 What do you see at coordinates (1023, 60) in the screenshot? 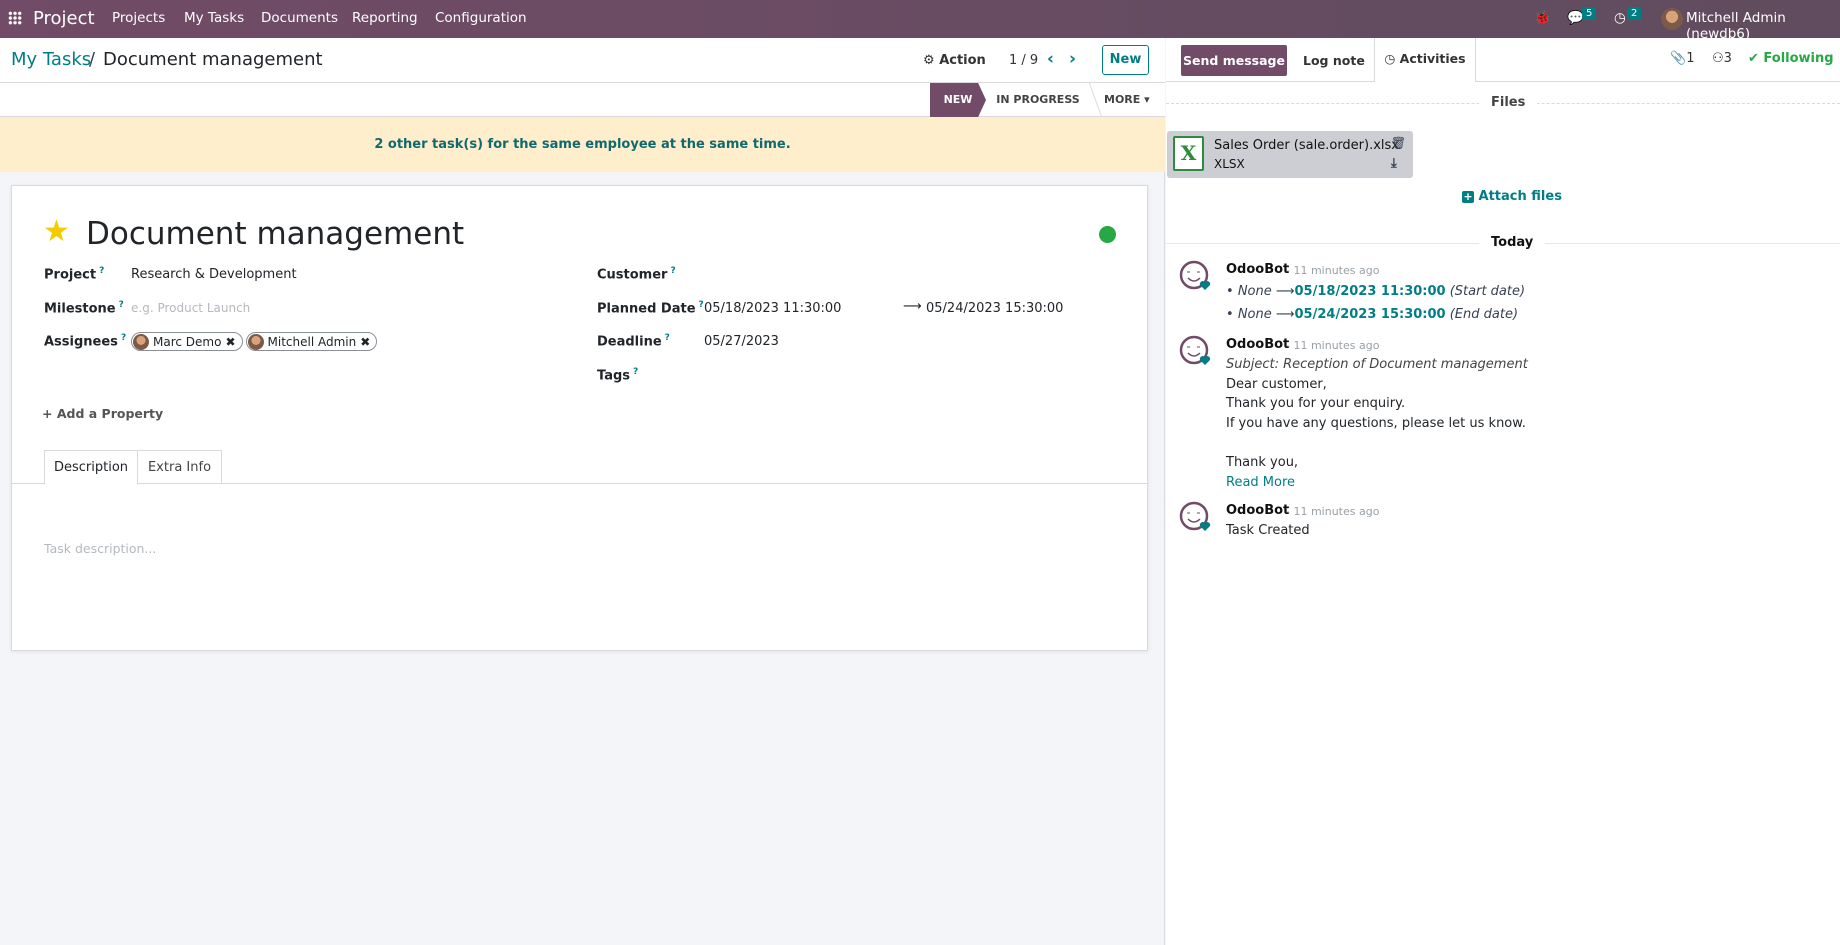
I see `pager-value: 1 / 9` at bounding box center [1023, 60].